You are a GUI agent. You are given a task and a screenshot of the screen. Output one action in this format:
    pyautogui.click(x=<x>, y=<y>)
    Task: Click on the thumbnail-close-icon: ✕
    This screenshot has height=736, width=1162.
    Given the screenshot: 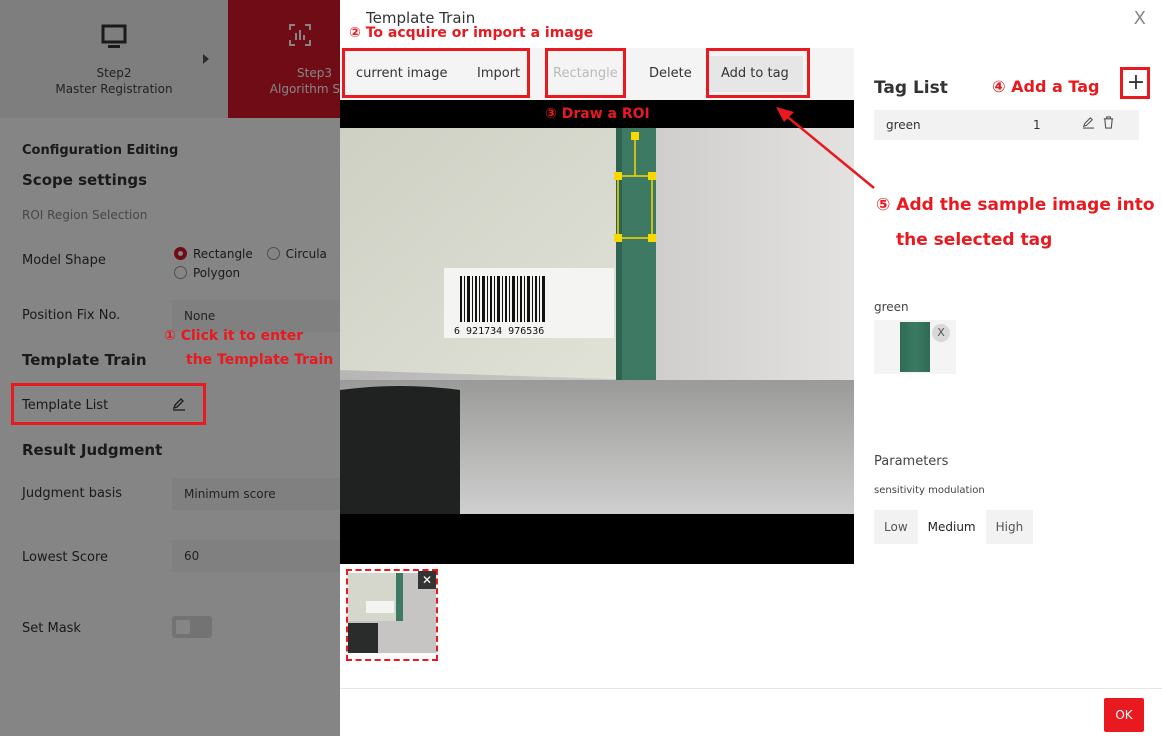 What is the action you would take?
    pyautogui.click(x=427, y=580)
    